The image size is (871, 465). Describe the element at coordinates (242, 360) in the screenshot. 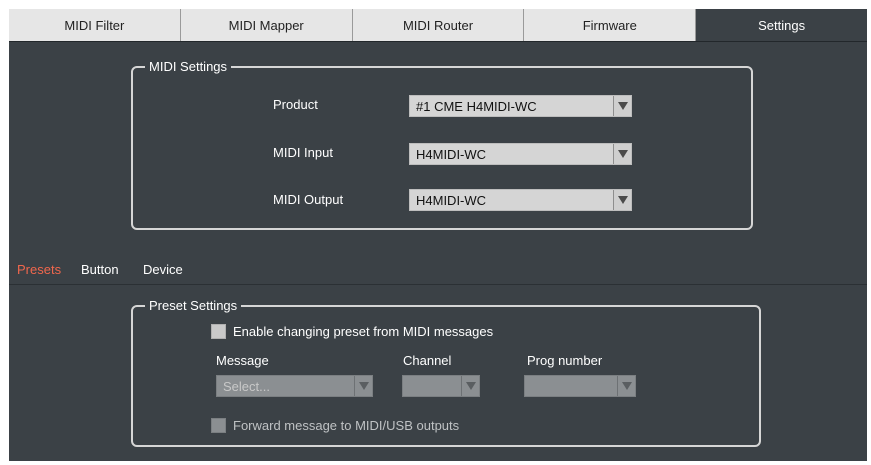

I see `message-label: Message` at that location.